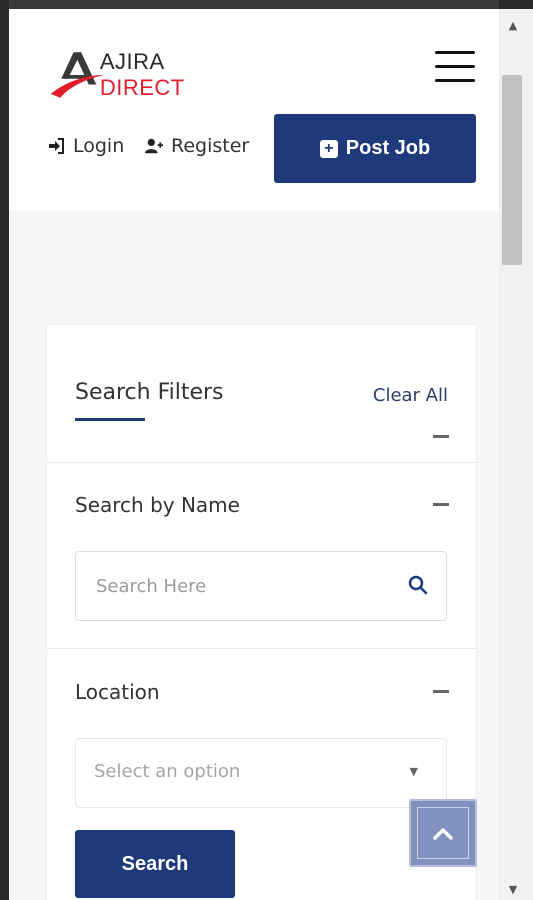  What do you see at coordinates (441, 691) in the screenshot?
I see `collapse-location-section-icon` at bounding box center [441, 691].